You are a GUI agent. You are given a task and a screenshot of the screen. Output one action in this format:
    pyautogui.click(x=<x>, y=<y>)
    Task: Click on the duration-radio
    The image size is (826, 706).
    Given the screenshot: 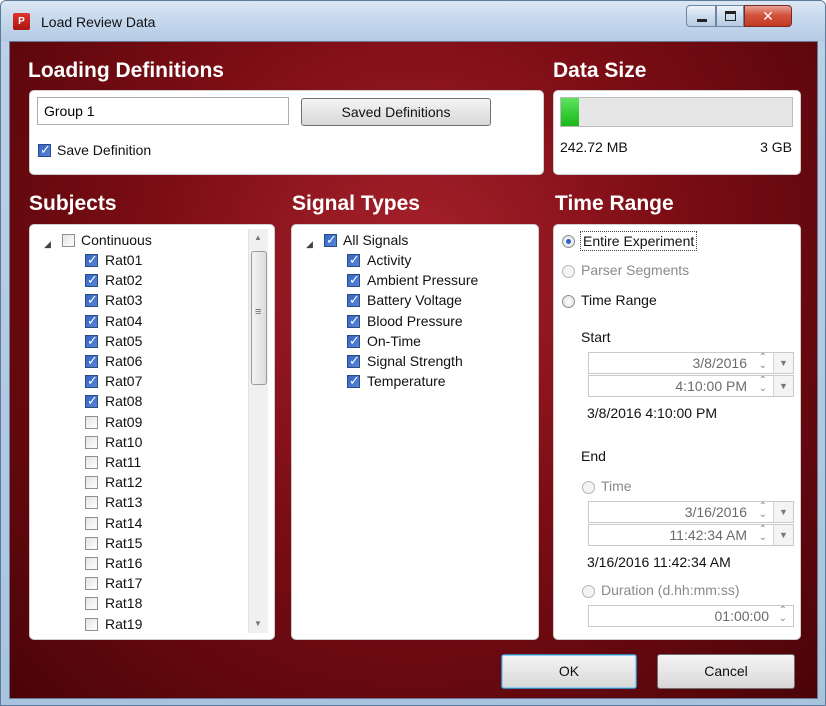 What is the action you would take?
    pyautogui.click(x=588, y=591)
    